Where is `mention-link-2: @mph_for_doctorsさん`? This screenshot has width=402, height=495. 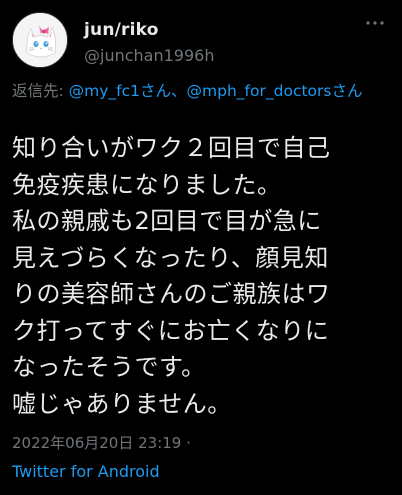 mention-link-2: @mph_for_doctorsさん is located at coordinates (275, 91).